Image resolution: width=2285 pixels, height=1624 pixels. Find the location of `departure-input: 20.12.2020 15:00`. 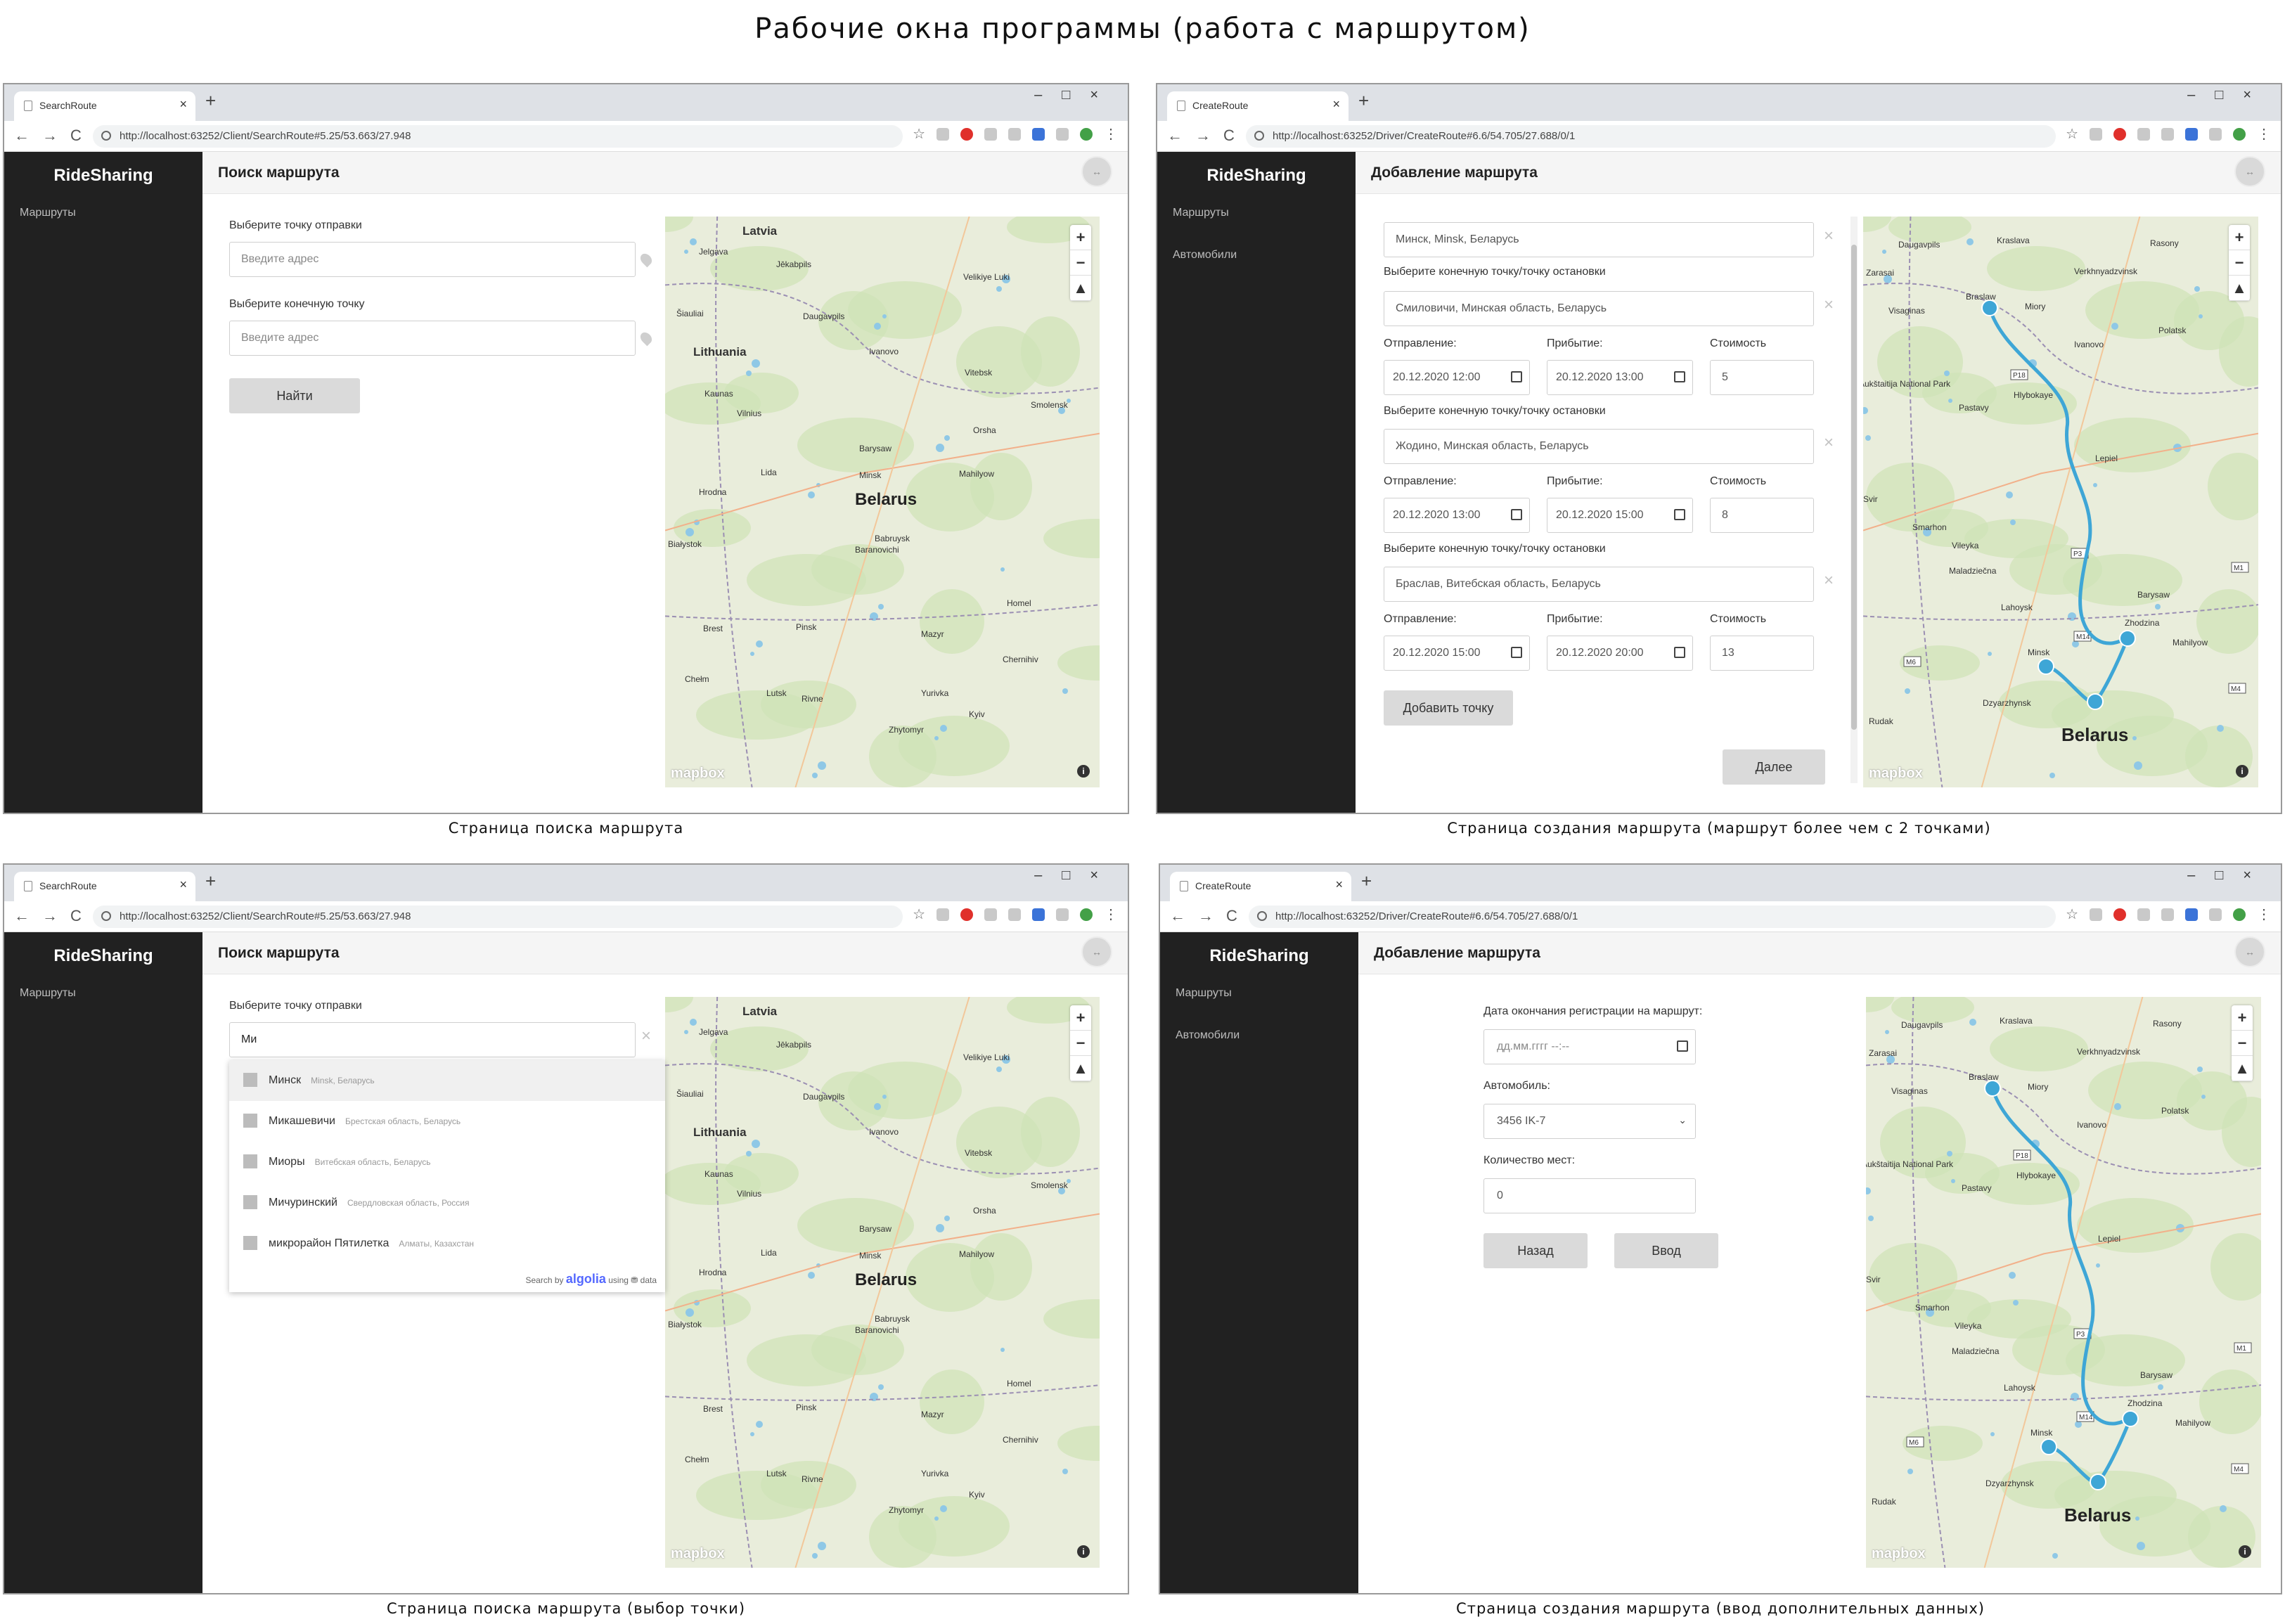

departure-input: 20.12.2020 15:00 is located at coordinates (1457, 653).